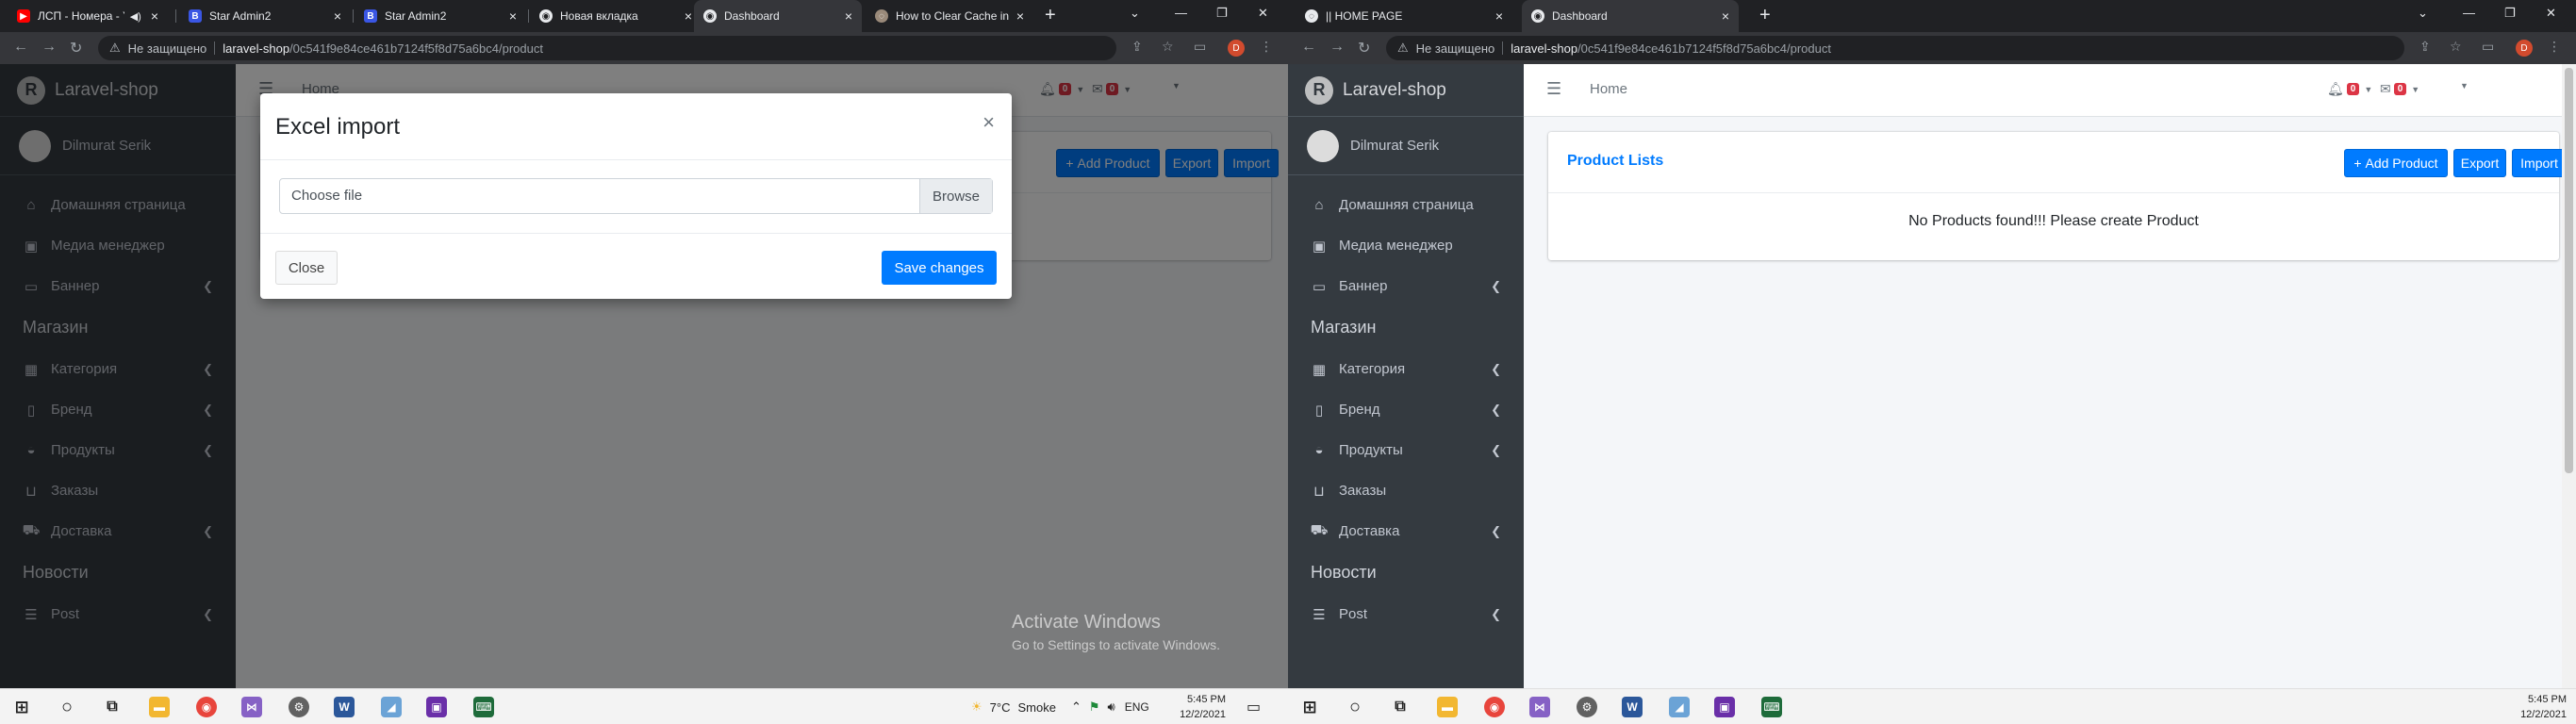  Describe the element at coordinates (265, 16) in the screenshot. I see `tab-star-admin-1: B Star Admin2 ×` at that location.